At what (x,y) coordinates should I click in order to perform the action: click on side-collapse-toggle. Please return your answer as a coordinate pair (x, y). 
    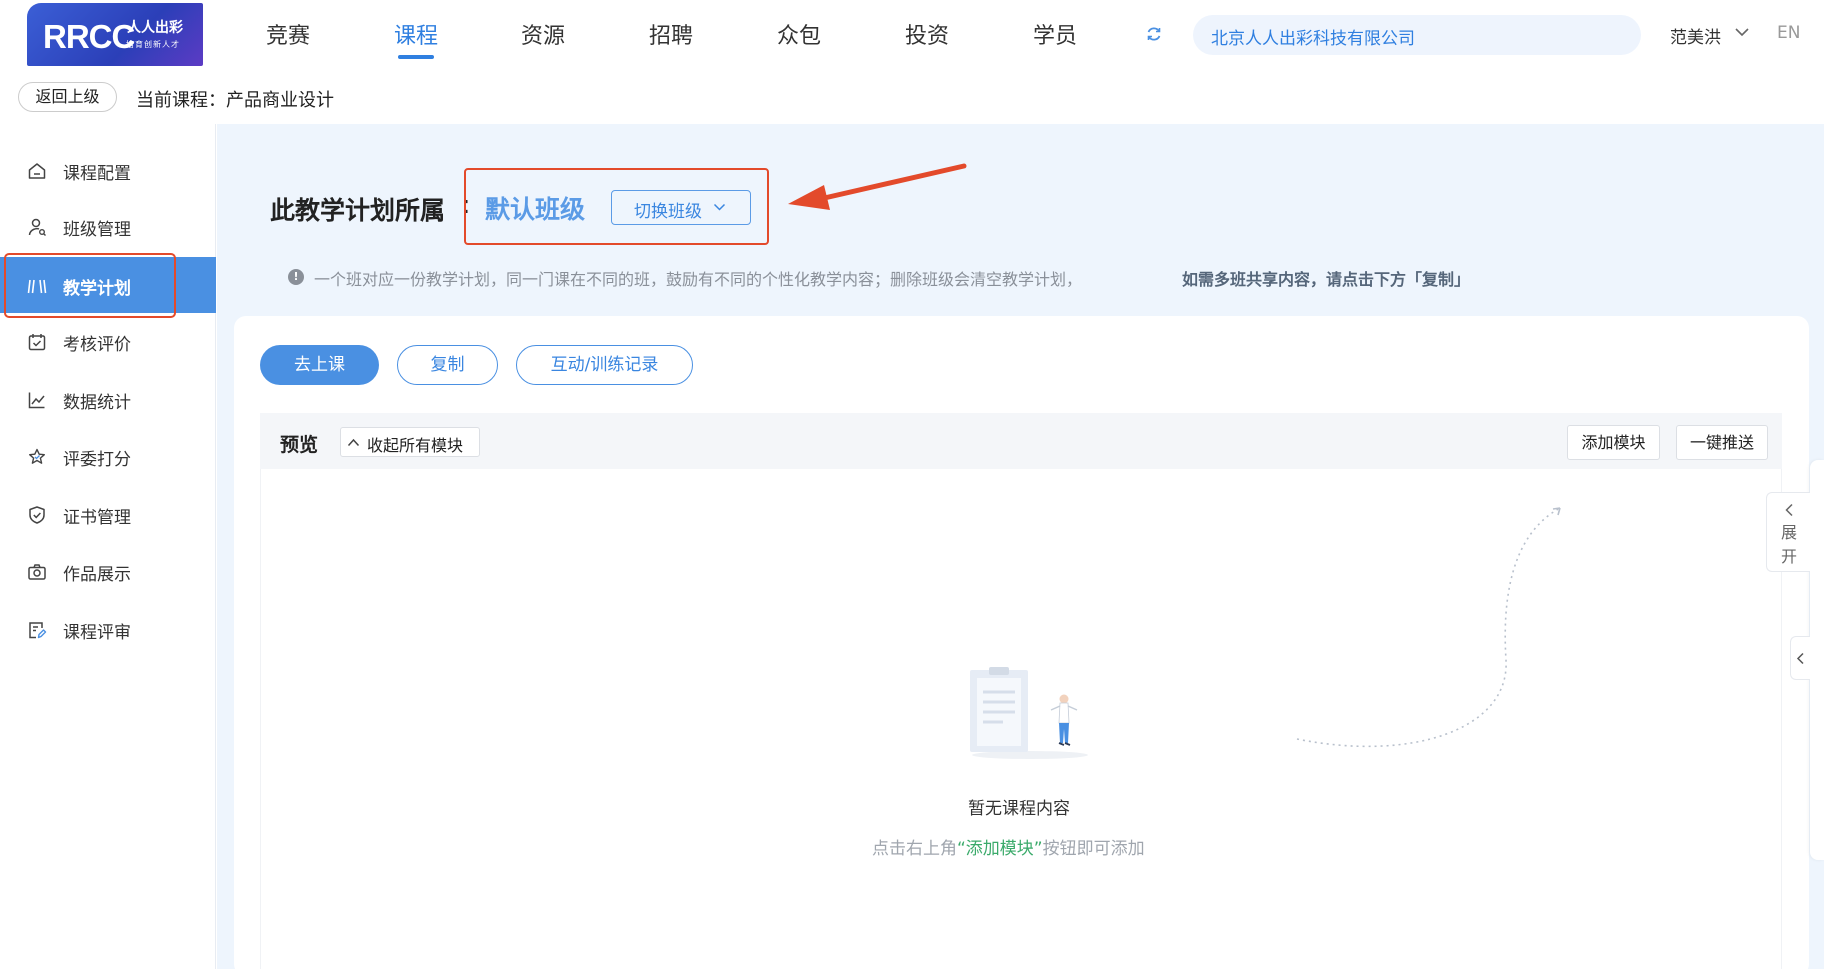
    Looking at the image, I should click on (1800, 658).